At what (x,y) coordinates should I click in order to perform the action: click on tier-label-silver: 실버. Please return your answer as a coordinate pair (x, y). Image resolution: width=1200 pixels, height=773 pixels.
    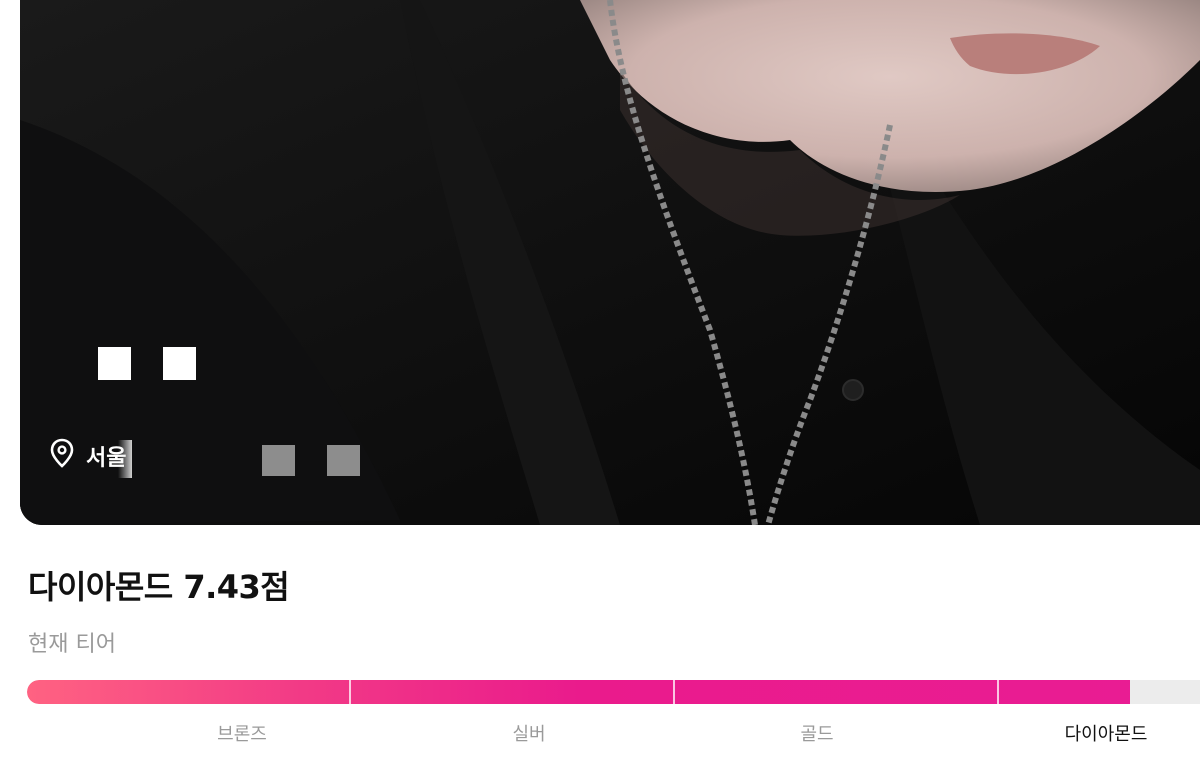
    Looking at the image, I should click on (529, 734).